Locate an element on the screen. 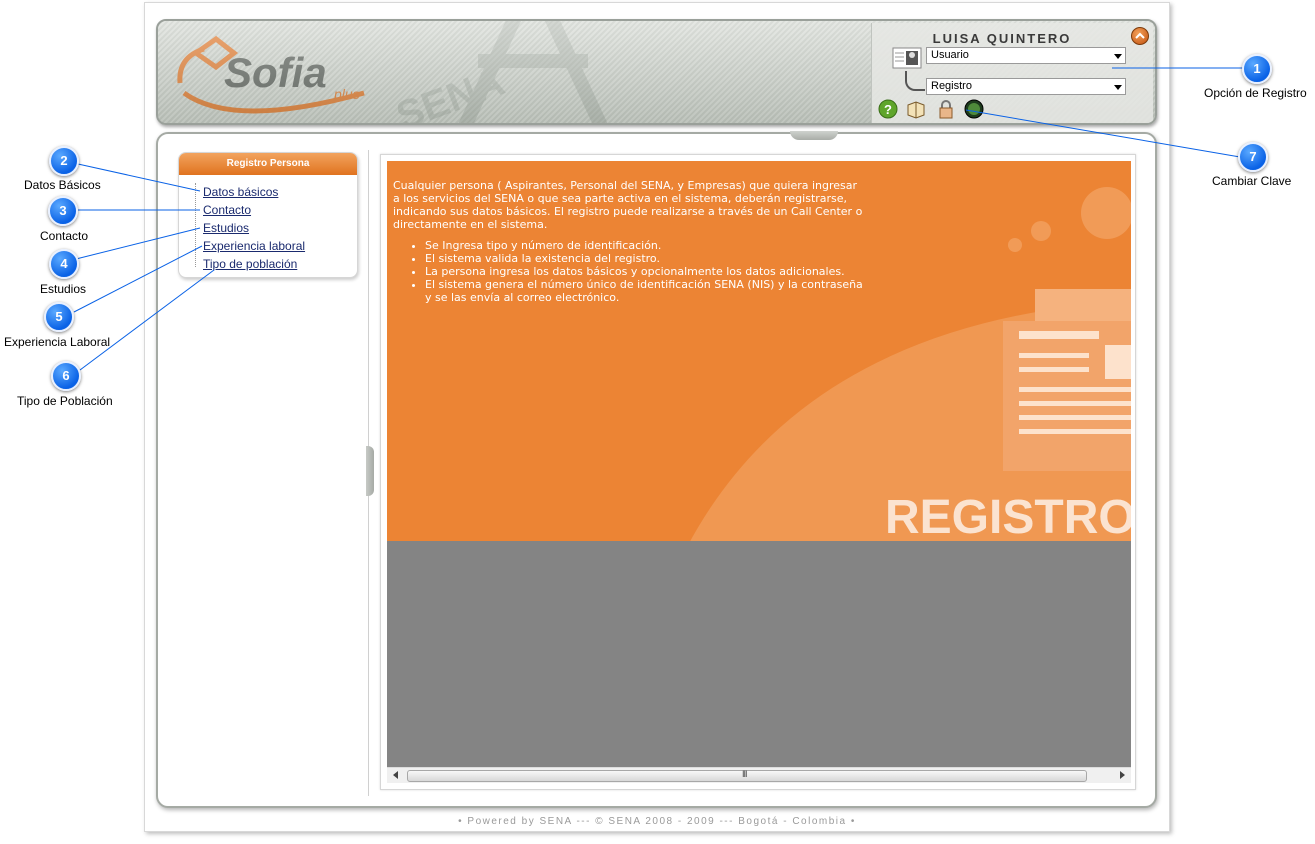  role-select-value: Usuario is located at coordinates (950, 55).